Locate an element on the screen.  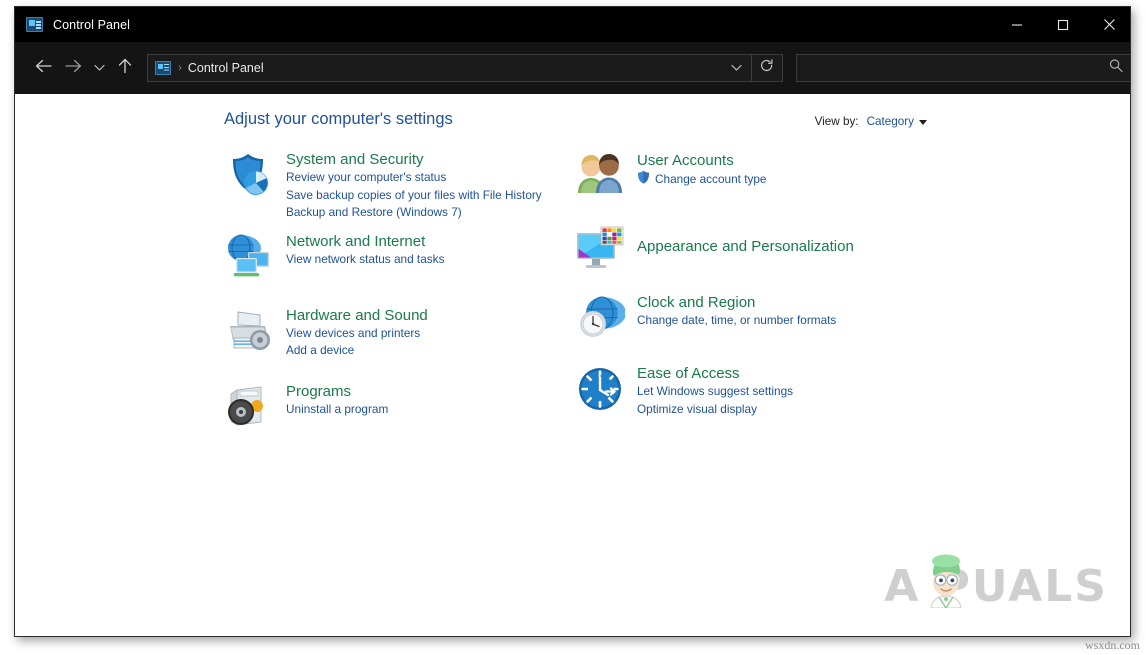
category-programs: Programs Uninstall a program is located at coordinates (394, 408).